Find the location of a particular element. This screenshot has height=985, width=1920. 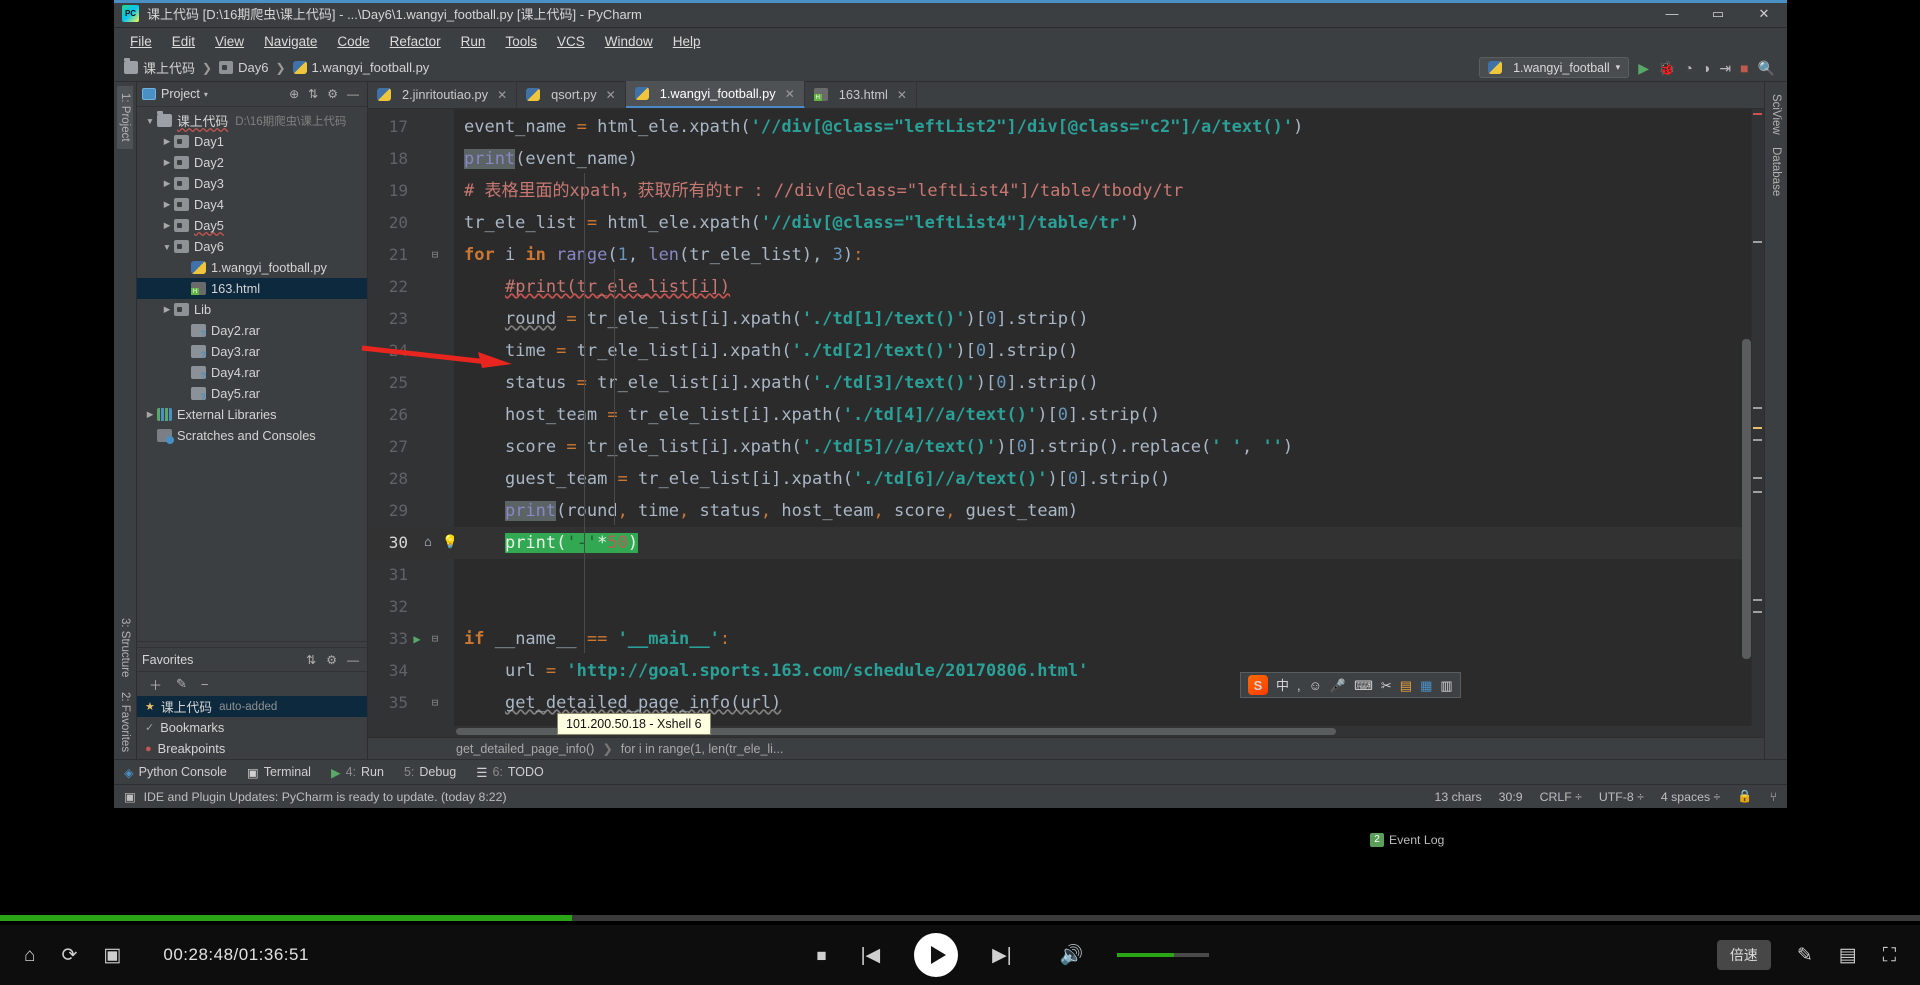

ime-clipboard-icon: ▤ is located at coordinates (1406, 685).